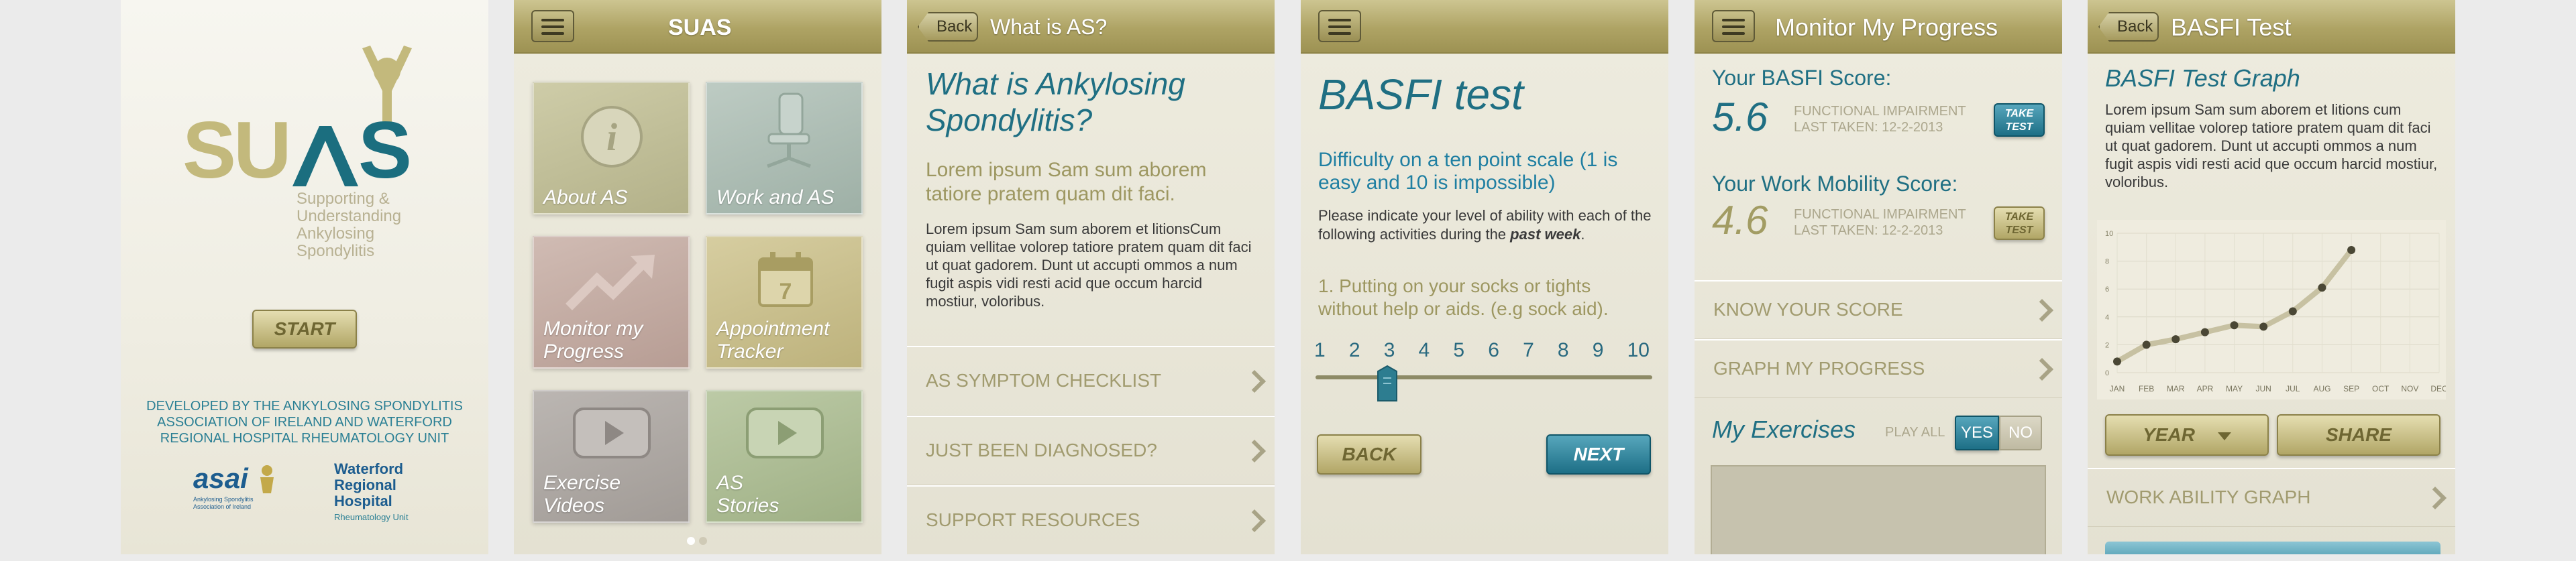 The image size is (2576, 561). Describe the element at coordinates (2107, 345) in the screenshot. I see `chart-y-tick-label: 2` at that location.